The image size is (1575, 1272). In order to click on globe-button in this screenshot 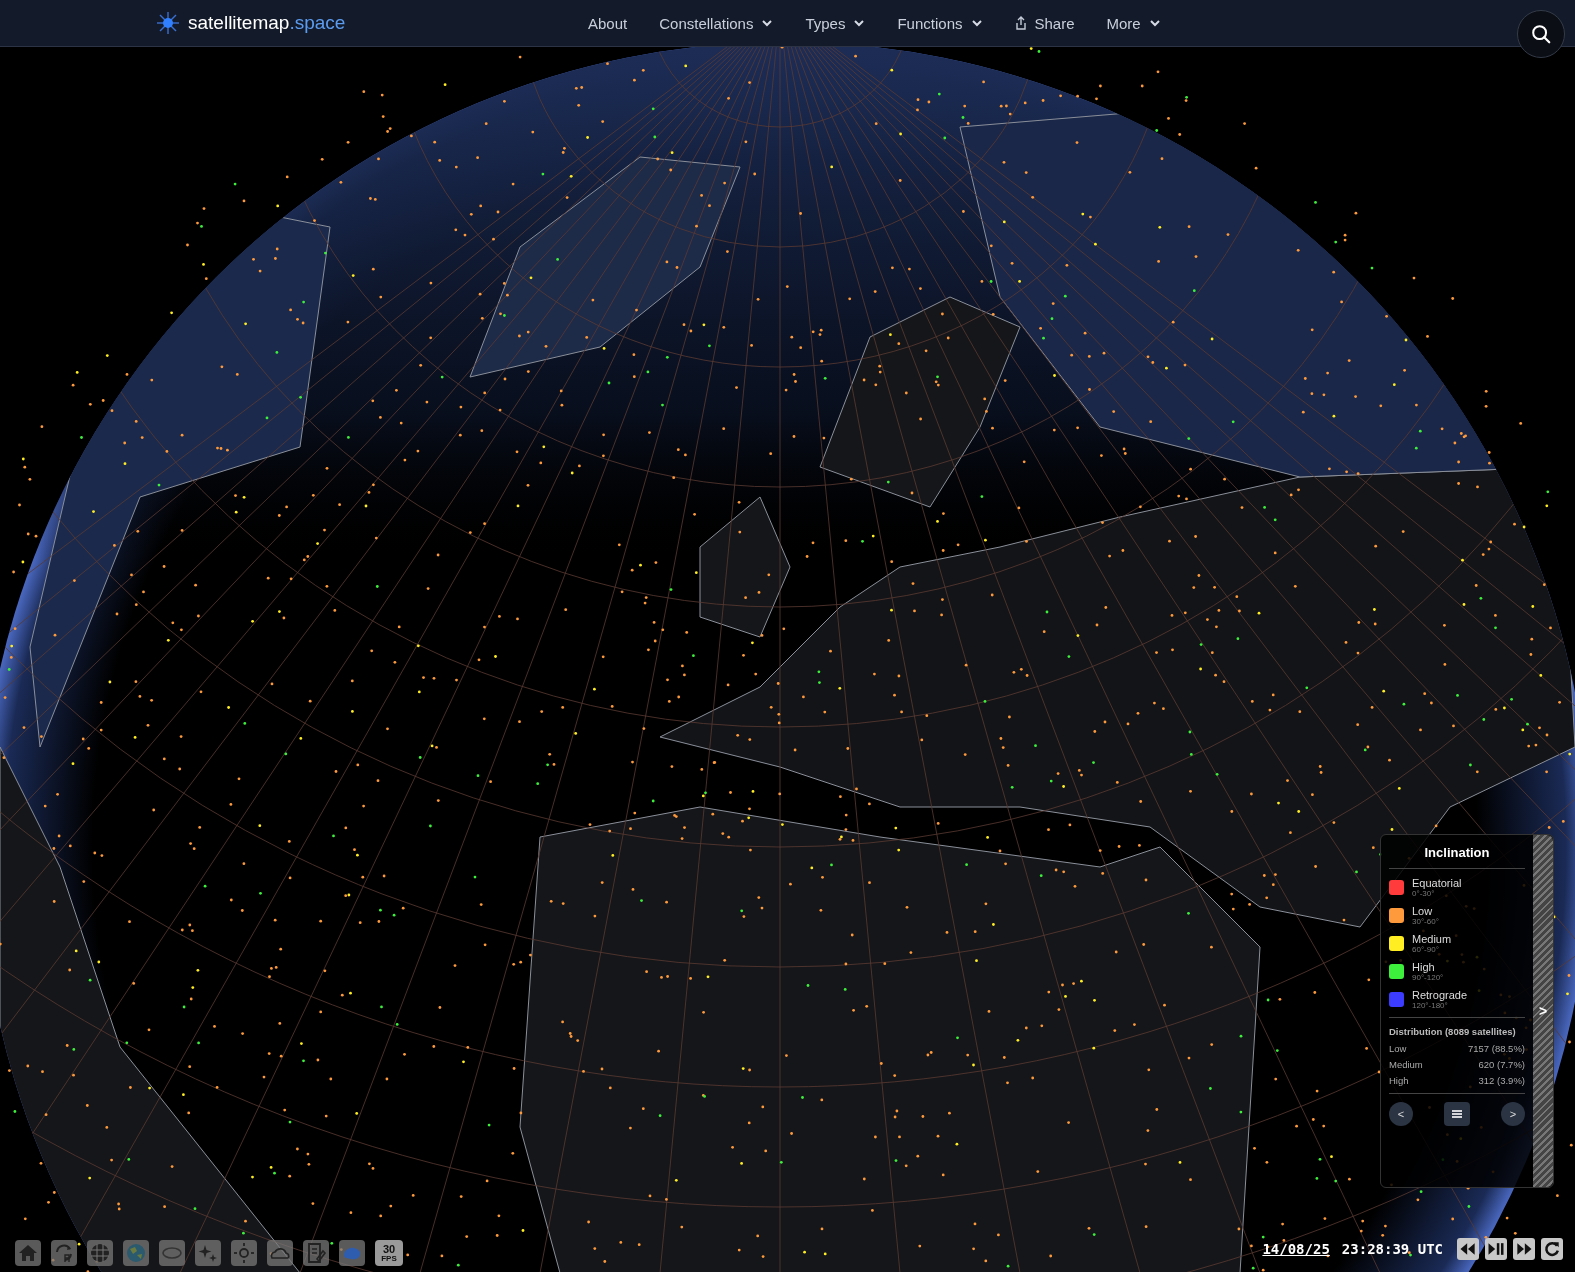, I will do `click(100, 1253)`.